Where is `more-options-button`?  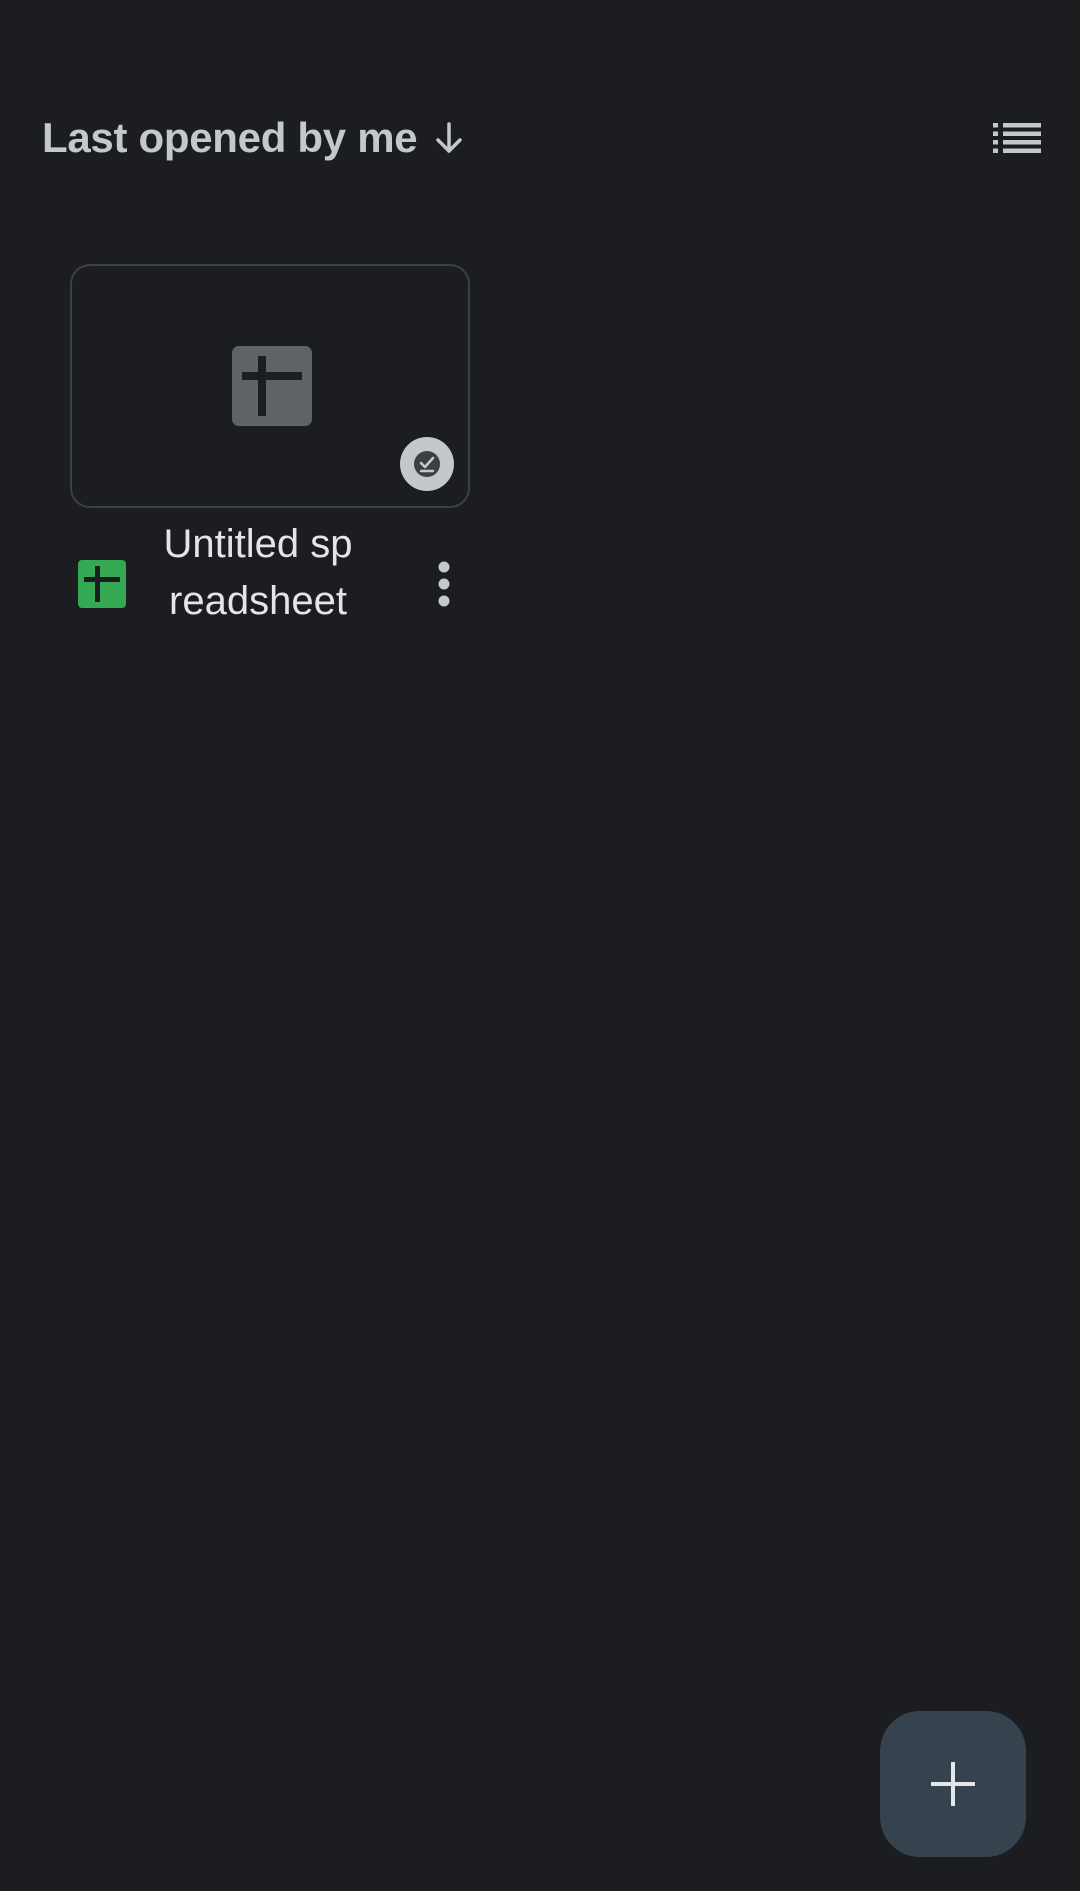 more-options-button is located at coordinates (444, 584).